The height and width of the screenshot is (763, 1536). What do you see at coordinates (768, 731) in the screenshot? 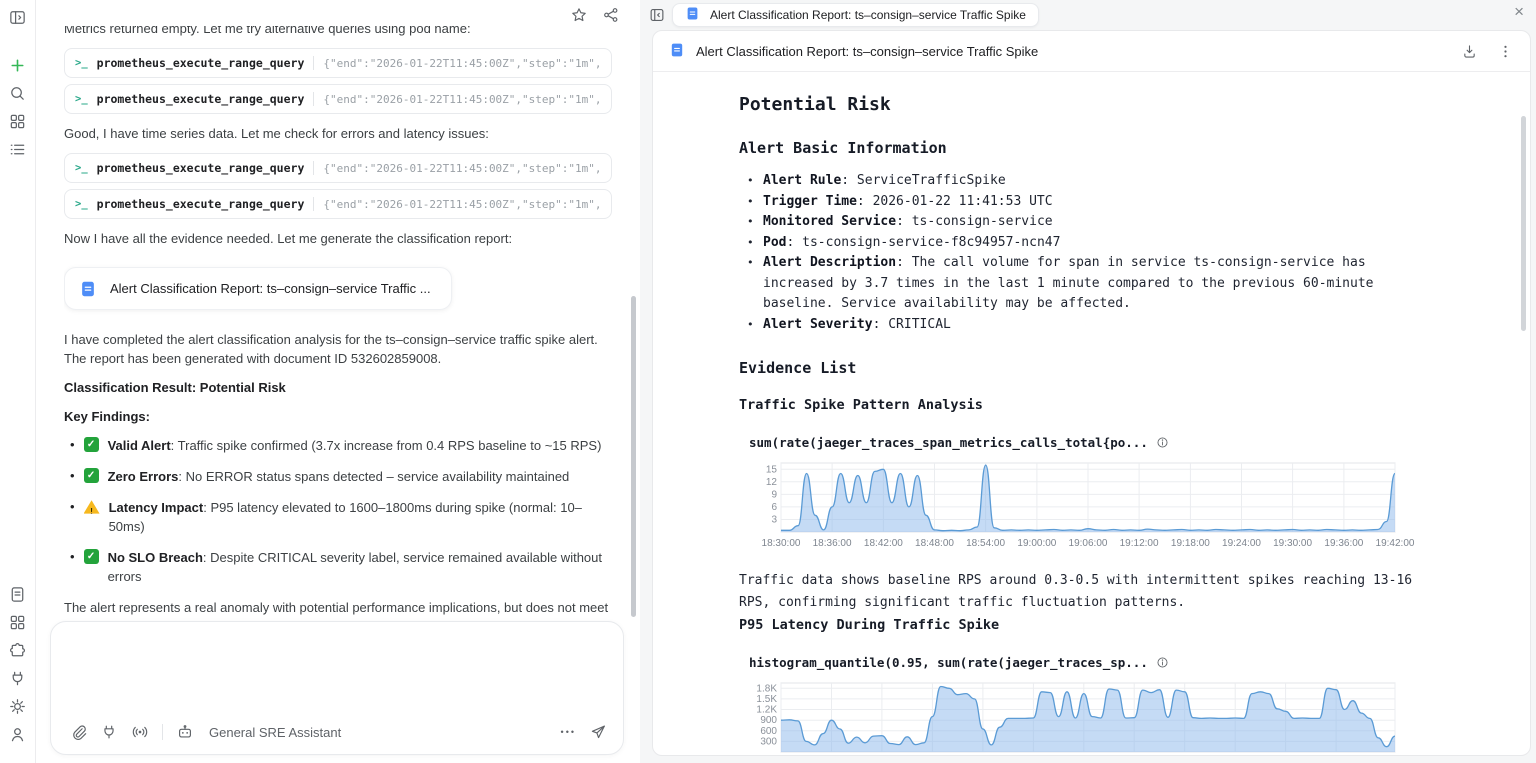
I see `svg-text: 600` at bounding box center [768, 731].